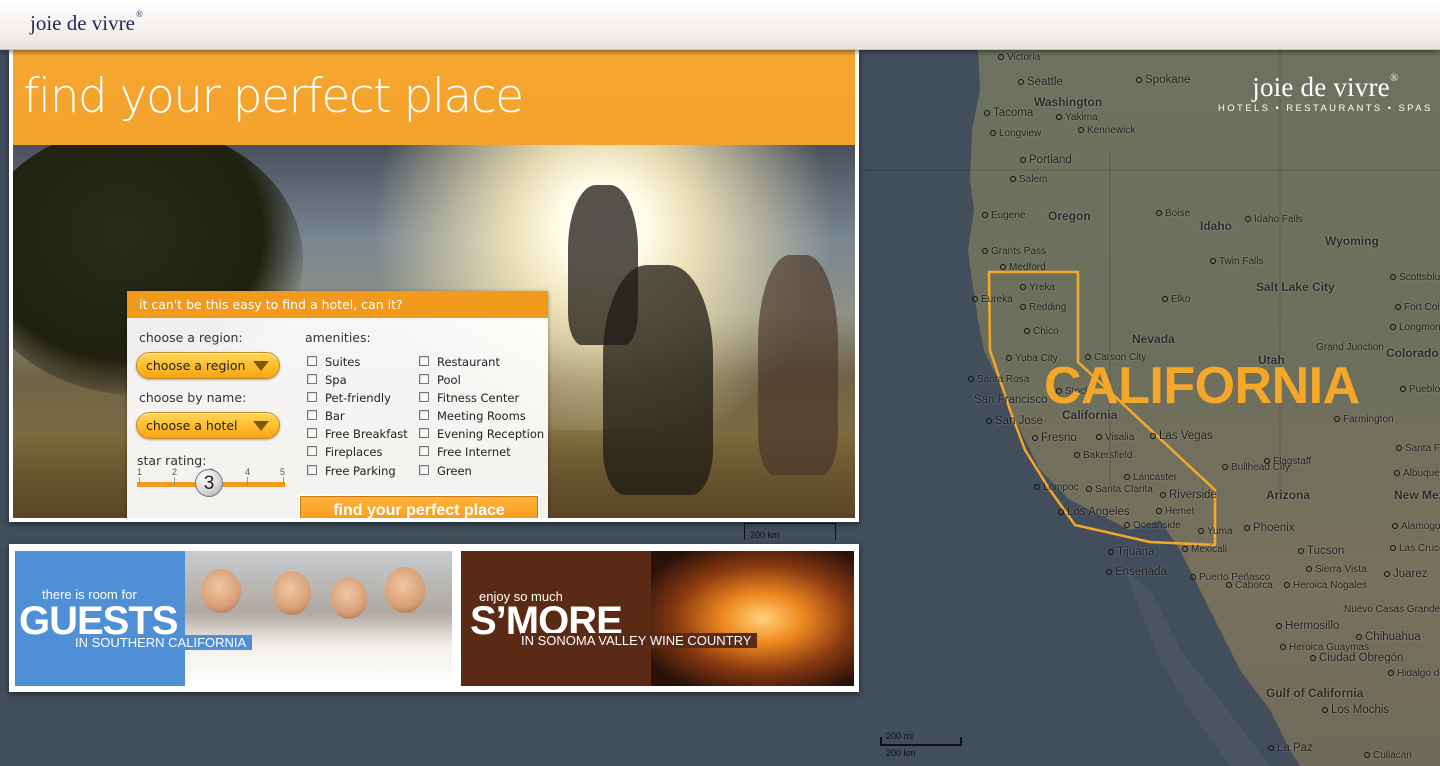 The image size is (1440, 766). I want to click on star-rating-slider: 1 2 3 4 5 3, so click(211, 482).